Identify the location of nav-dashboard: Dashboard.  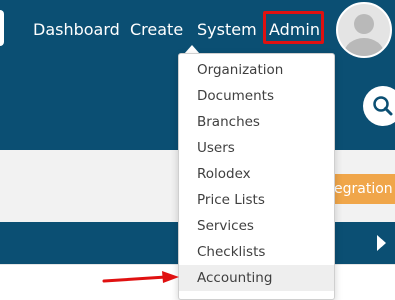
(76, 30).